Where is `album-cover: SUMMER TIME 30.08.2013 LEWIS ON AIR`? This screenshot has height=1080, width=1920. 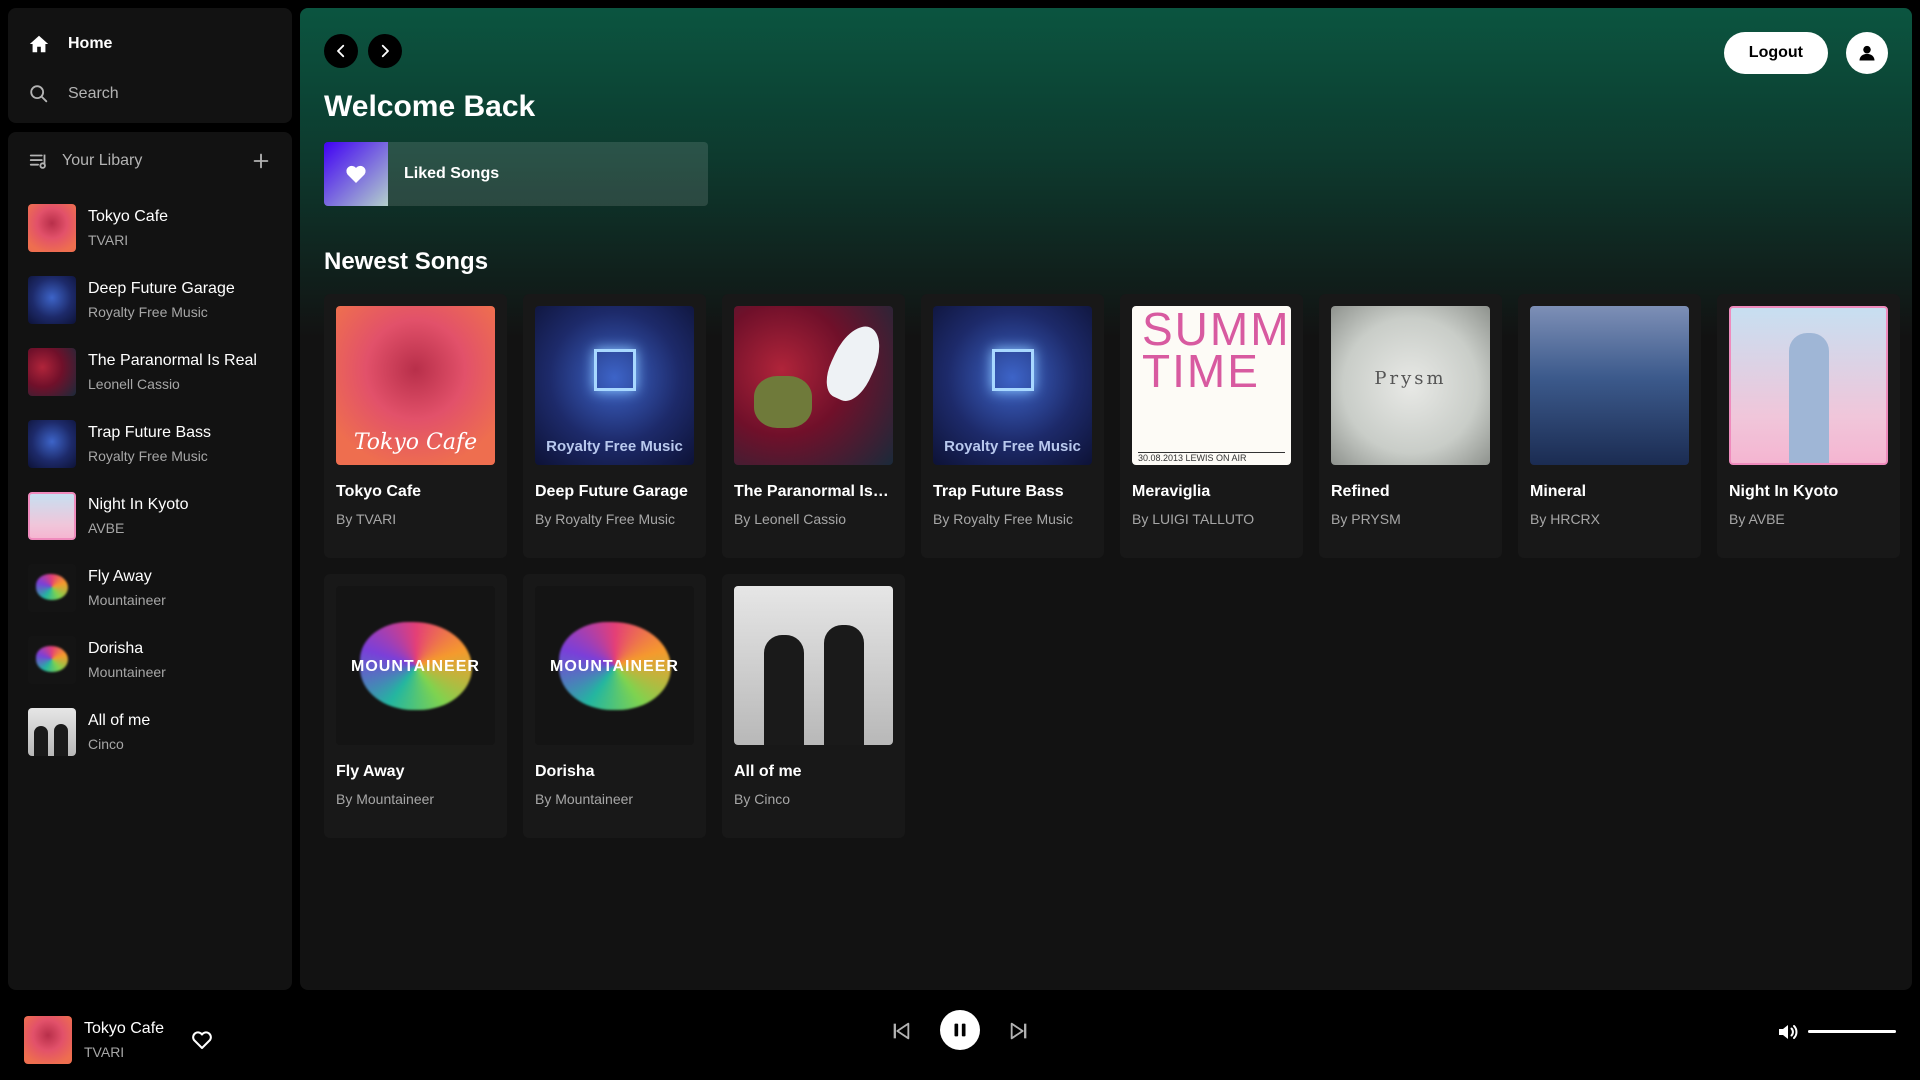
album-cover: SUMMER TIME 30.08.2013 LEWIS ON AIR is located at coordinates (1211, 385).